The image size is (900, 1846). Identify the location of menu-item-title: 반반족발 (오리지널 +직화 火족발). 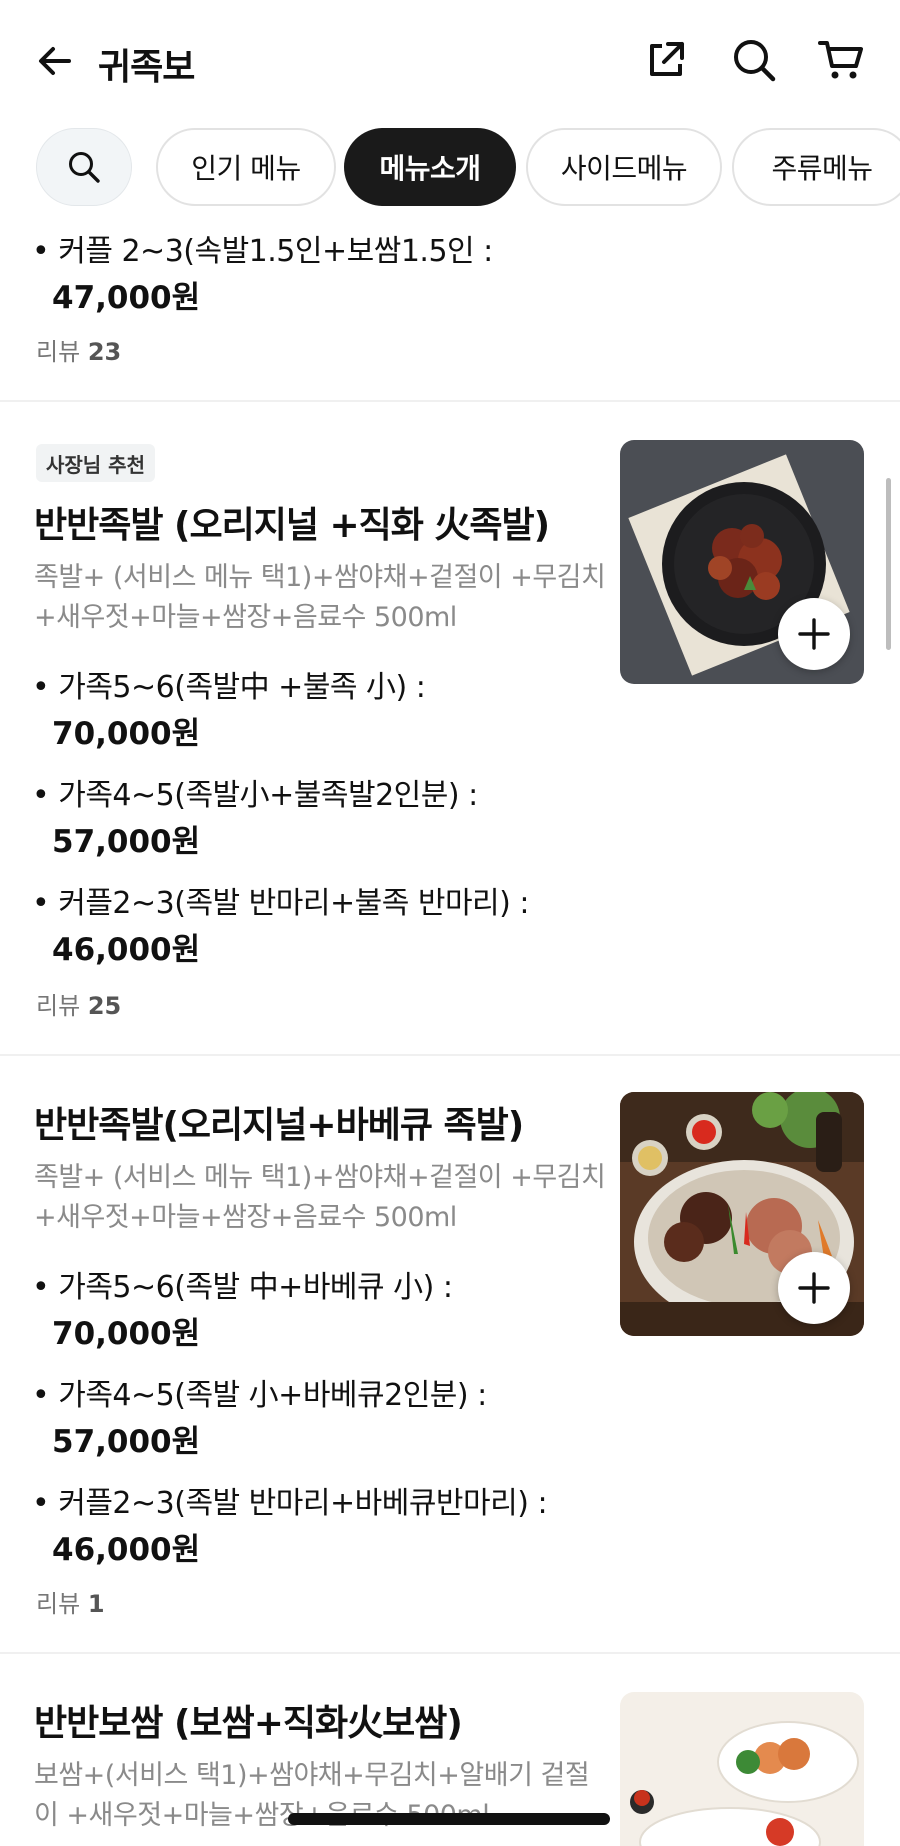
(292, 522).